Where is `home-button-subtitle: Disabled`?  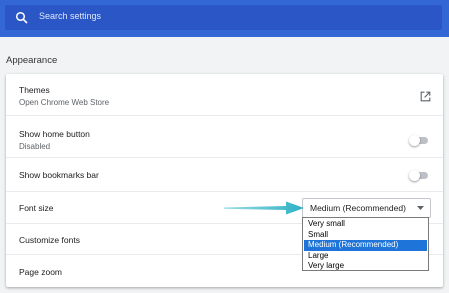
home-button-subtitle: Disabled is located at coordinates (35, 146).